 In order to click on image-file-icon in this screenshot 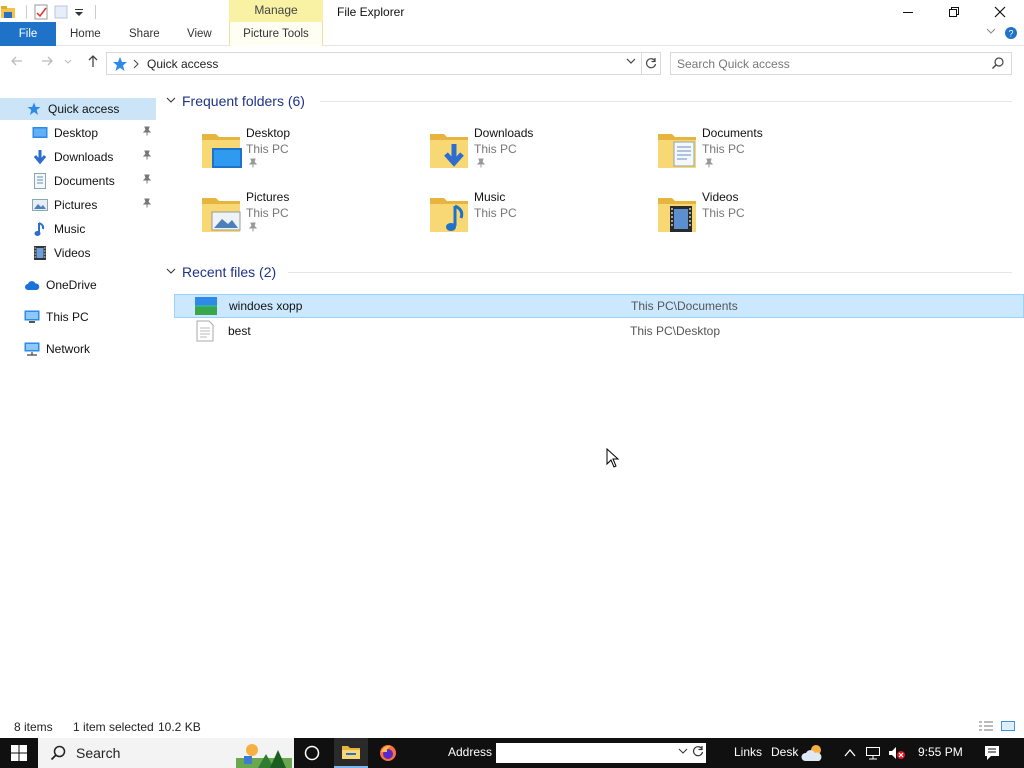, I will do `click(206, 306)`.